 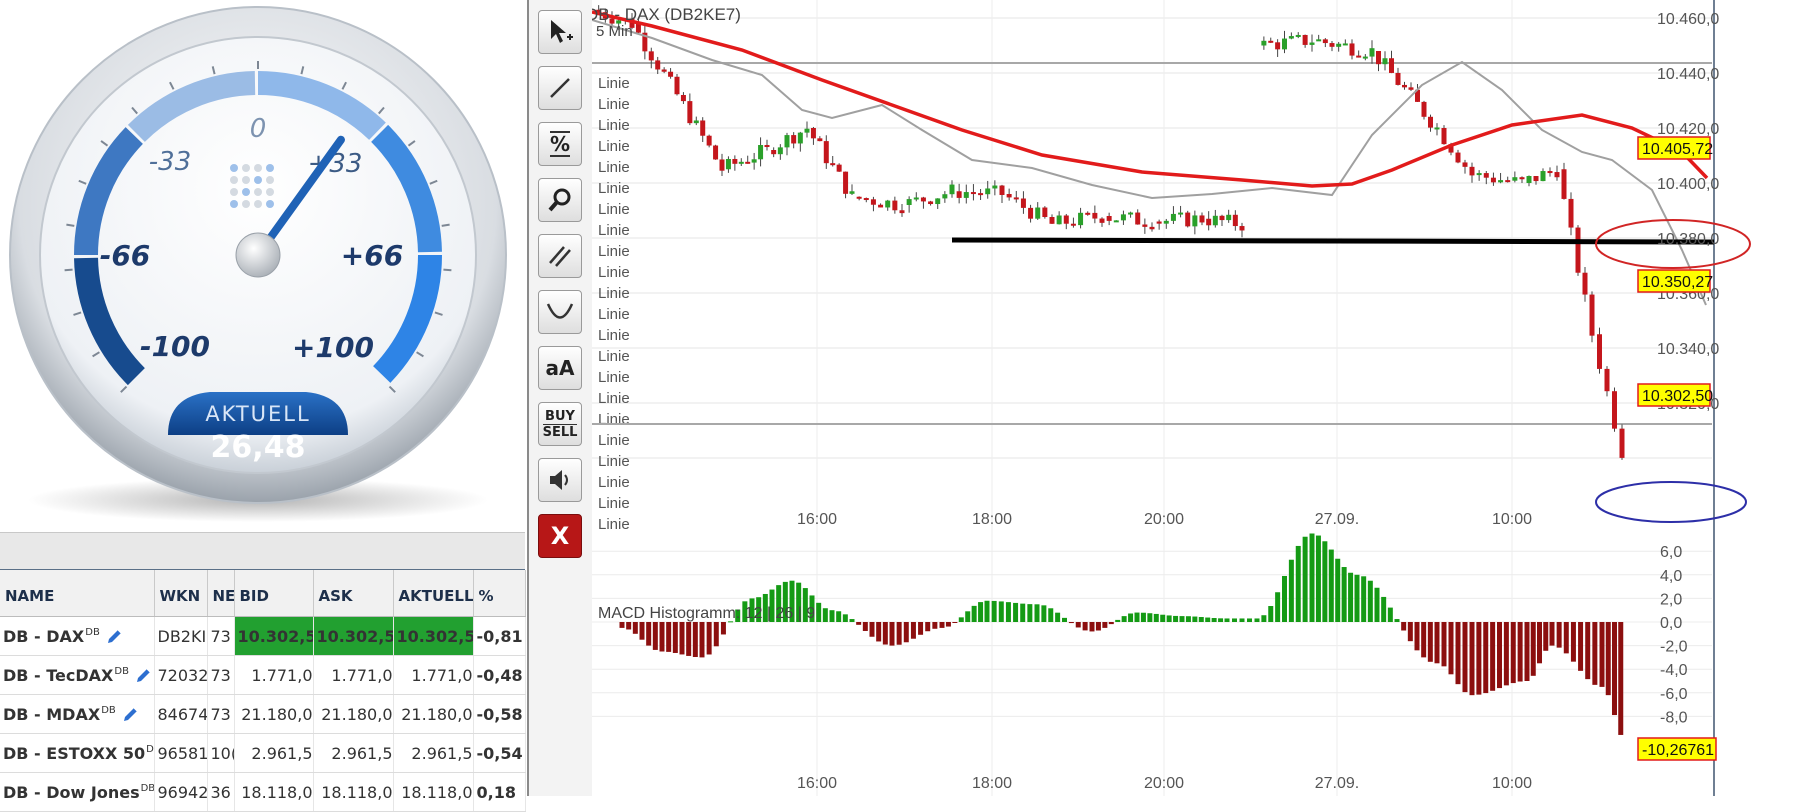 I want to click on sound-button, so click(x=560, y=480).